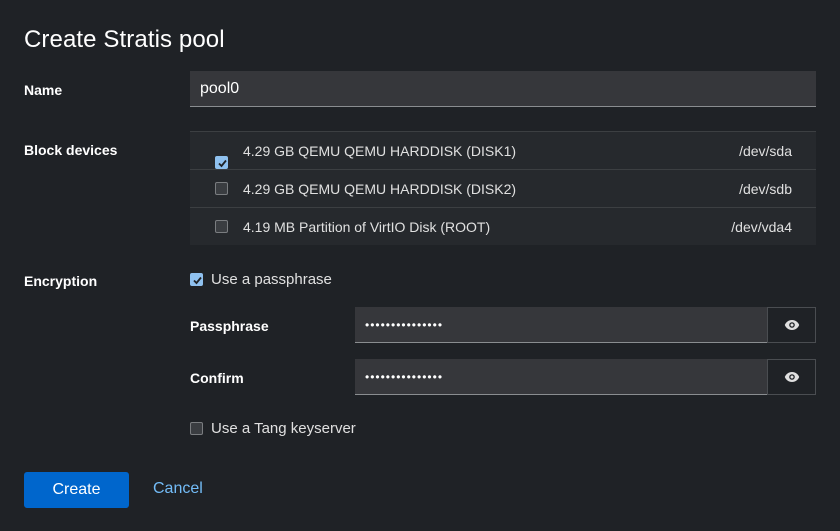 Image resolution: width=840 pixels, height=531 pixels. I want to click on dialog-title: Create Stratis pool, so click(124, 39).